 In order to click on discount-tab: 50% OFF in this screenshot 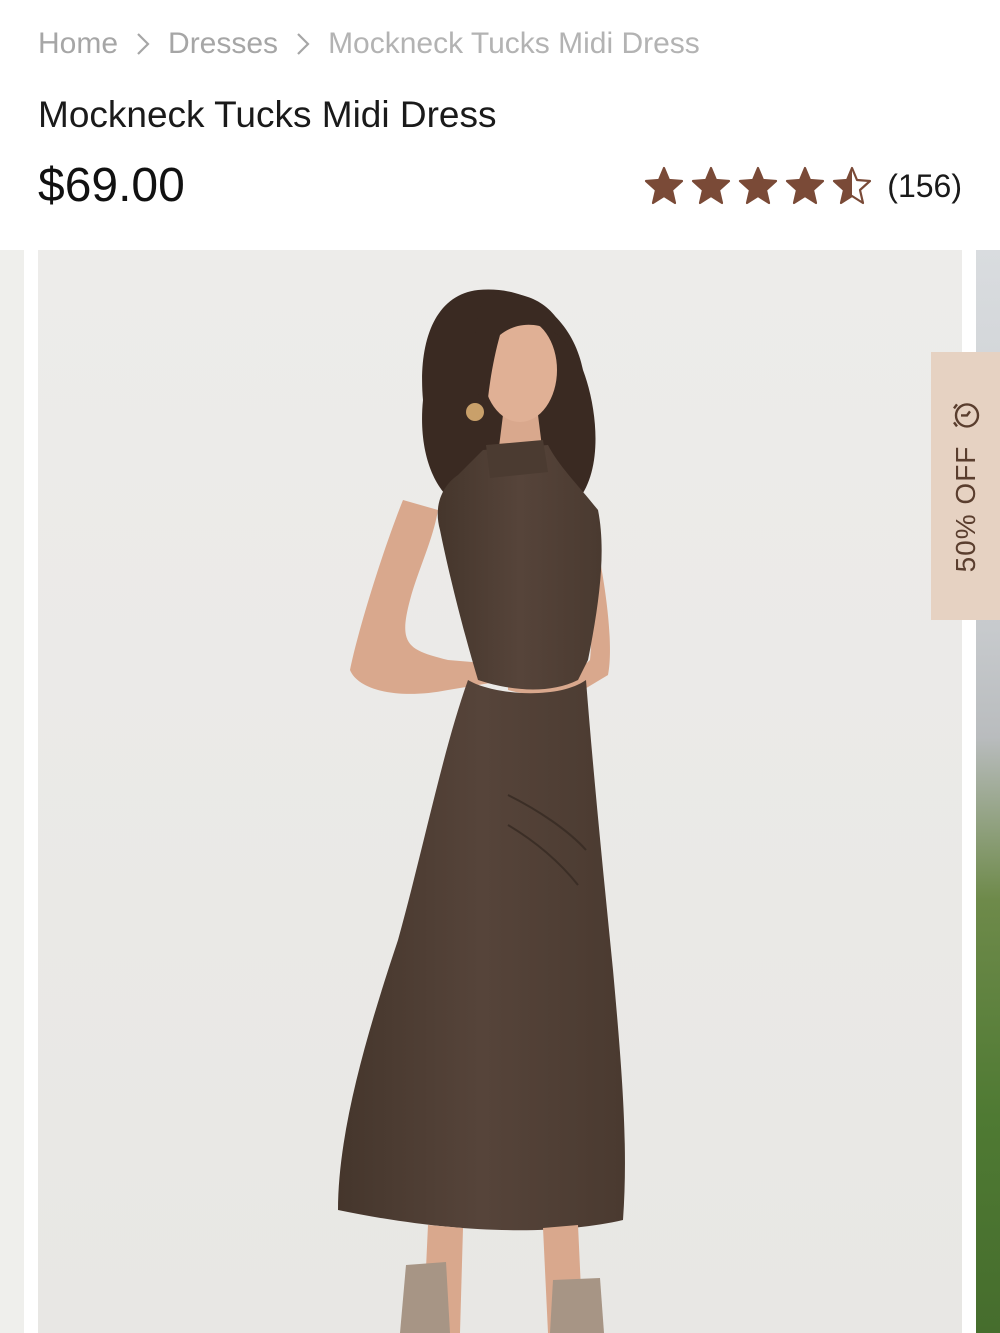, I will do `click(965, 486)`.